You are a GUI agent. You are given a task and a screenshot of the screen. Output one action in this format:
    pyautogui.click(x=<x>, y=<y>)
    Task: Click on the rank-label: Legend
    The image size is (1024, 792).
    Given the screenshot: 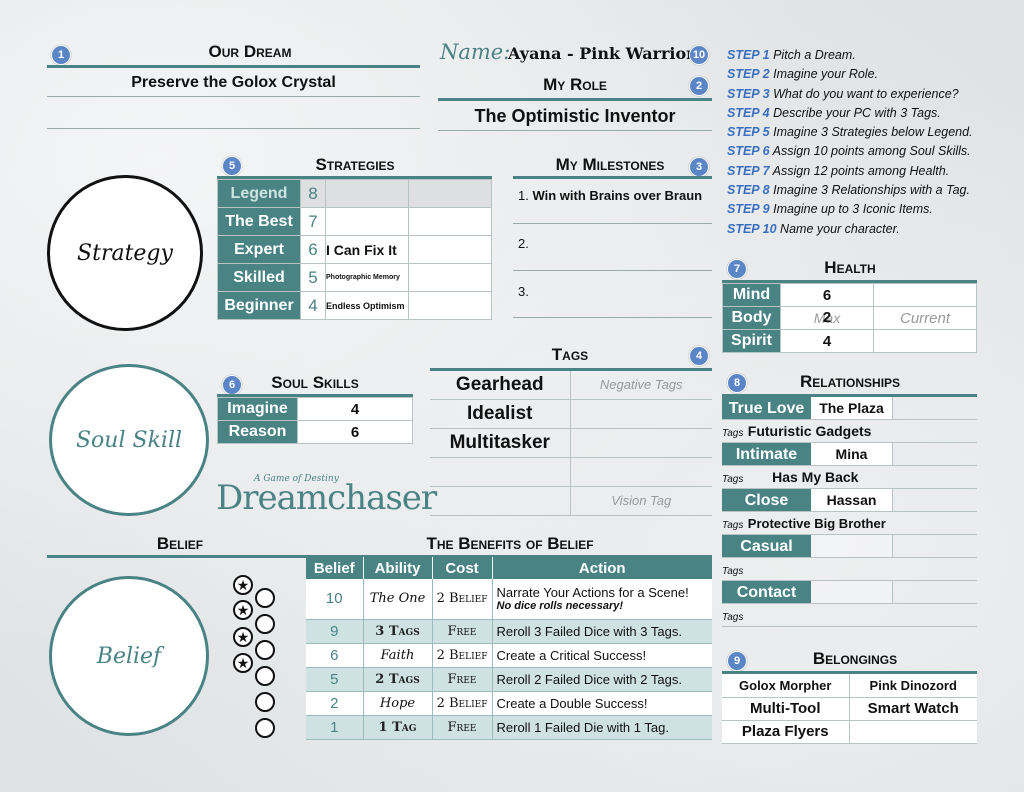 What is the action you would take?
    pyautogui.click(x=259, y=193)
    